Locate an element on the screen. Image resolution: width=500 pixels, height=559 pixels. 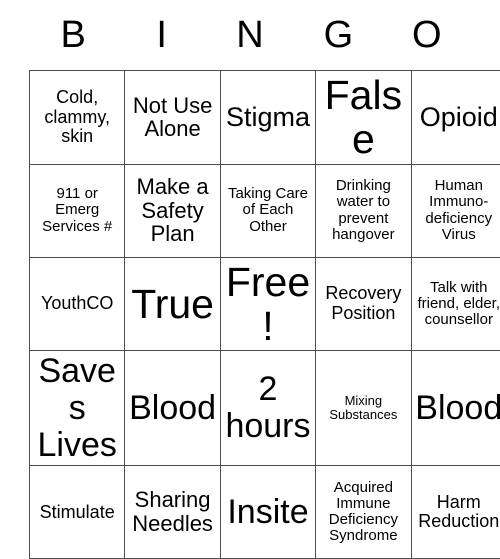
bingo-cell-label: Not Use Alone is located at coordinates (172, 118).